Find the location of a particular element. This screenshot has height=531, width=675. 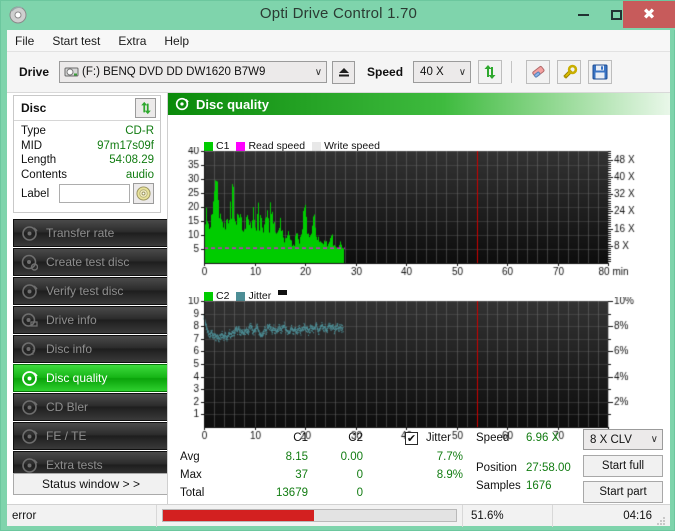

jitter-checkbox: ✔ is located at coordinates (411, 438).